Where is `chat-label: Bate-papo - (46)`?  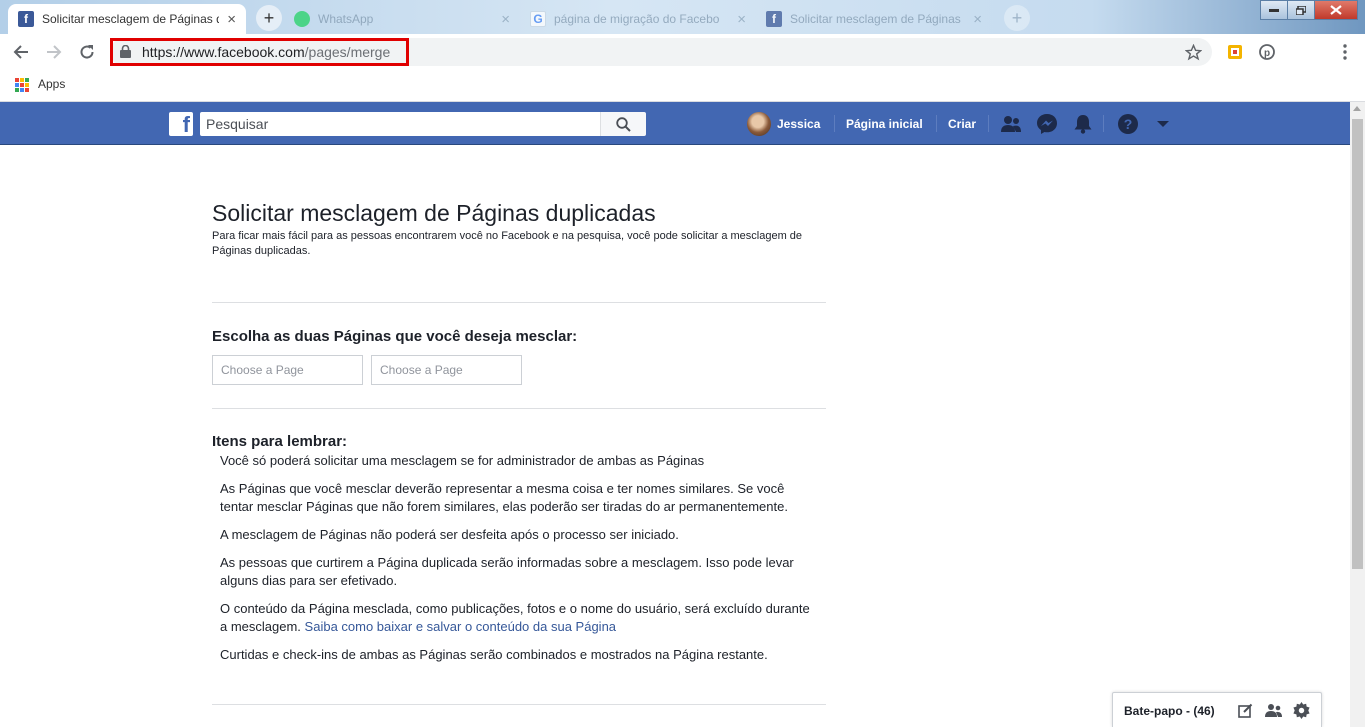
chat-label: Bate-papo - (46) is located at coordinates (1169, 711).